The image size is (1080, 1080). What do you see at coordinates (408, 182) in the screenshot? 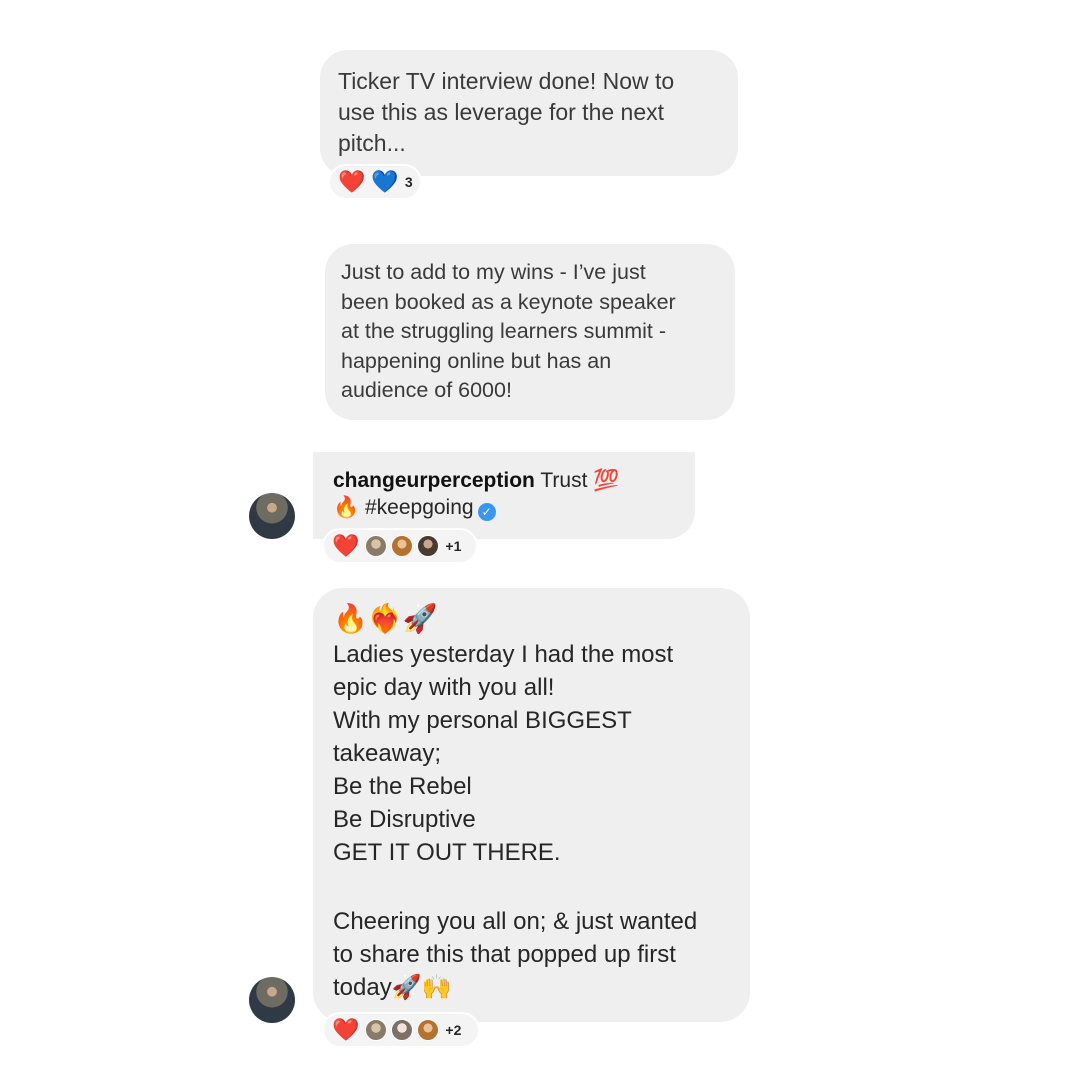
I see `reaction-count: 3` at bounding box center [408, 182].